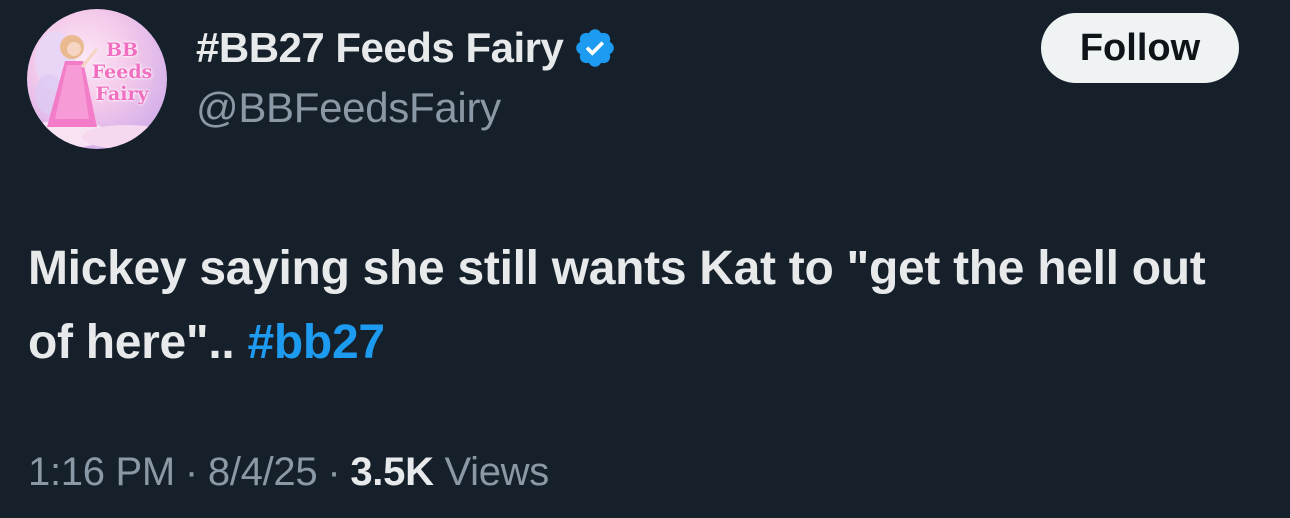  I want to click on verified-badge-icon, so click(595, 48).